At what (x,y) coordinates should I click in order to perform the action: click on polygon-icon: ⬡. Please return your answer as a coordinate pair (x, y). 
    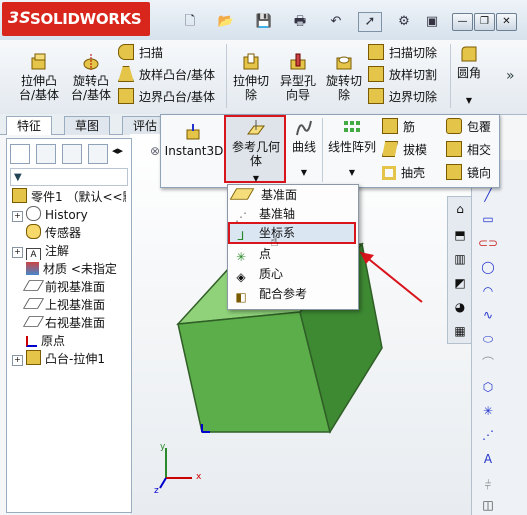
    Looking at the image, I should click on (488, 387).